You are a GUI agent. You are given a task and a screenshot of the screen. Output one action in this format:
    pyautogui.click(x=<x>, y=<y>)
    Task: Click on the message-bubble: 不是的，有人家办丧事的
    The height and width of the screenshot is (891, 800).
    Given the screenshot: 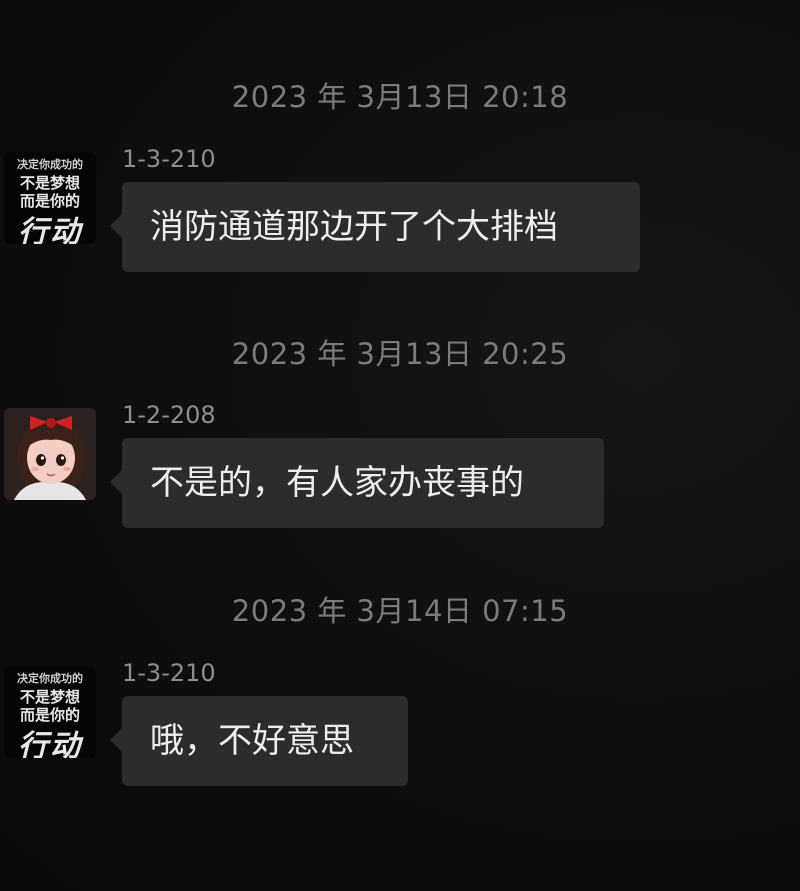 What is the action you would take?
    pyautogui.click(x=357, y=483)
    